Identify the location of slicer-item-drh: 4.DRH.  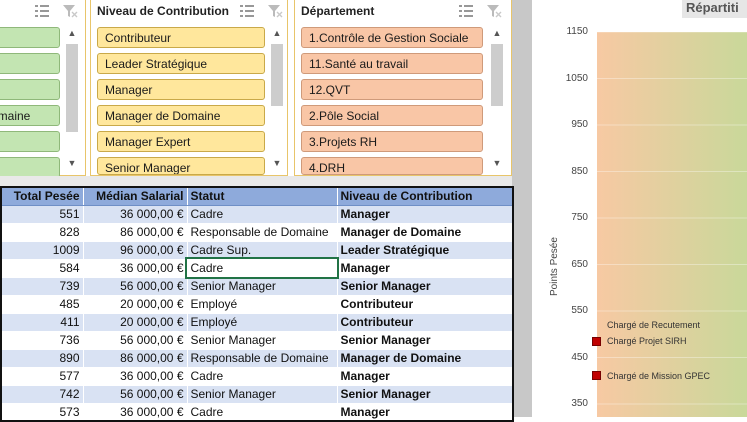
(392, 166).